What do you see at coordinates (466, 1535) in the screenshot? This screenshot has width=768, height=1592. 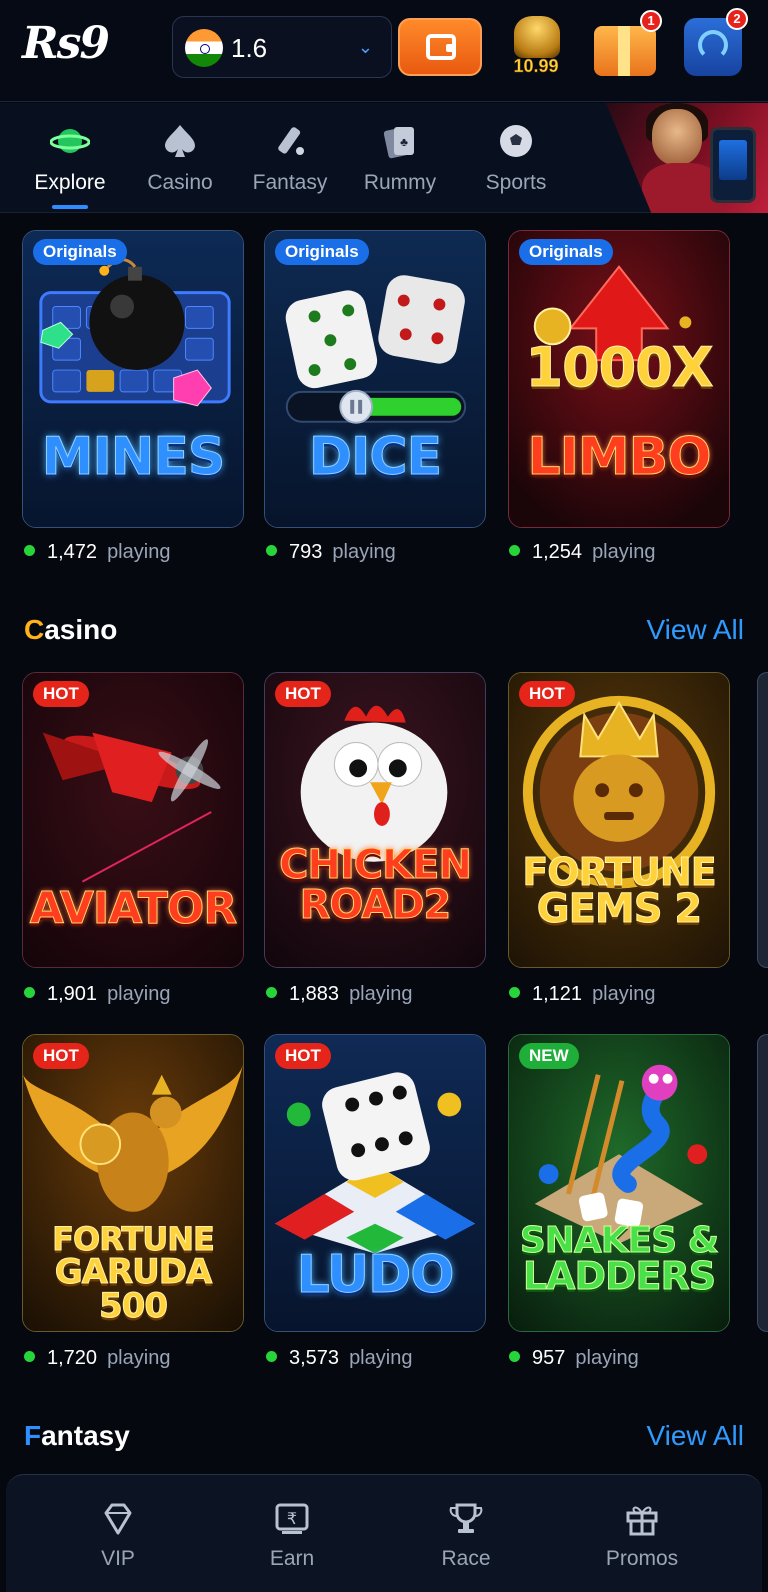 I see `nav-race: Race` at bounding box center [466, 1535].